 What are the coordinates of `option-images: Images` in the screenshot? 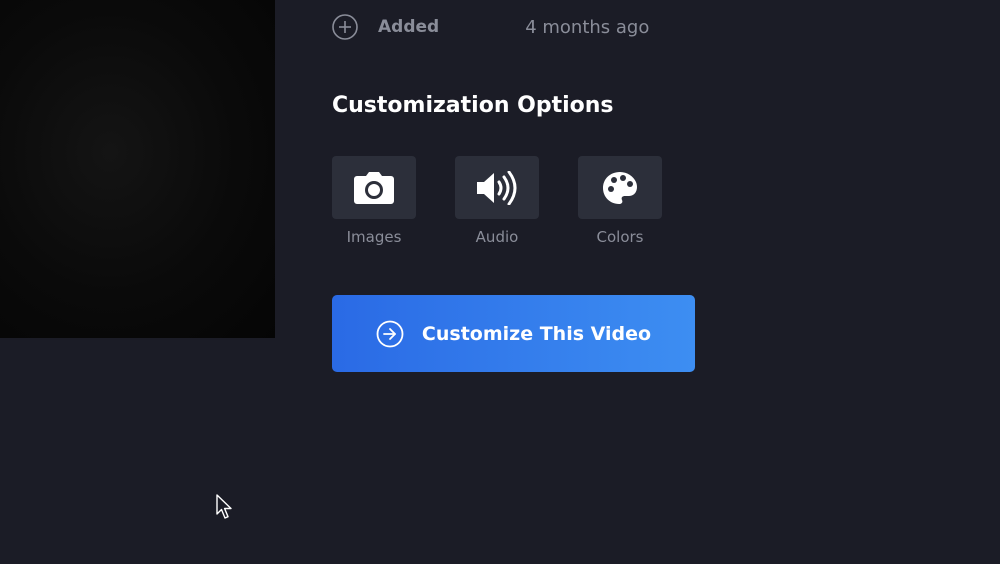 It's located at (374, 201).